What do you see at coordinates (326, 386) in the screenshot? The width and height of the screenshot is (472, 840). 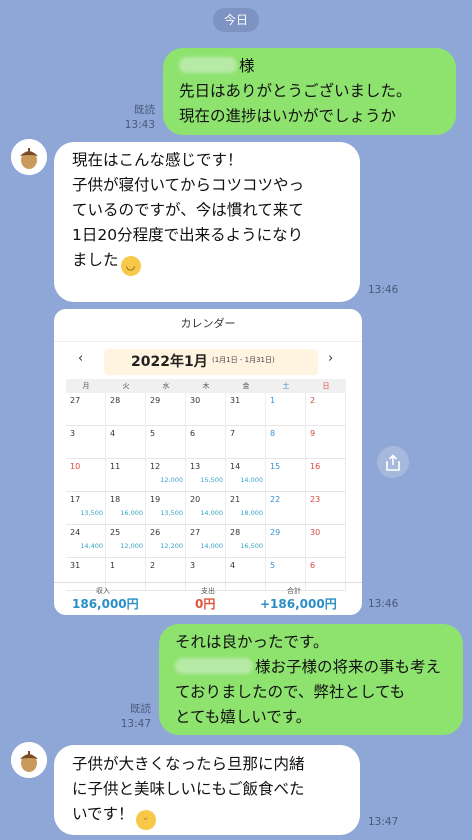 I see `weekday-label: 日` at bounding box center [326, 386].